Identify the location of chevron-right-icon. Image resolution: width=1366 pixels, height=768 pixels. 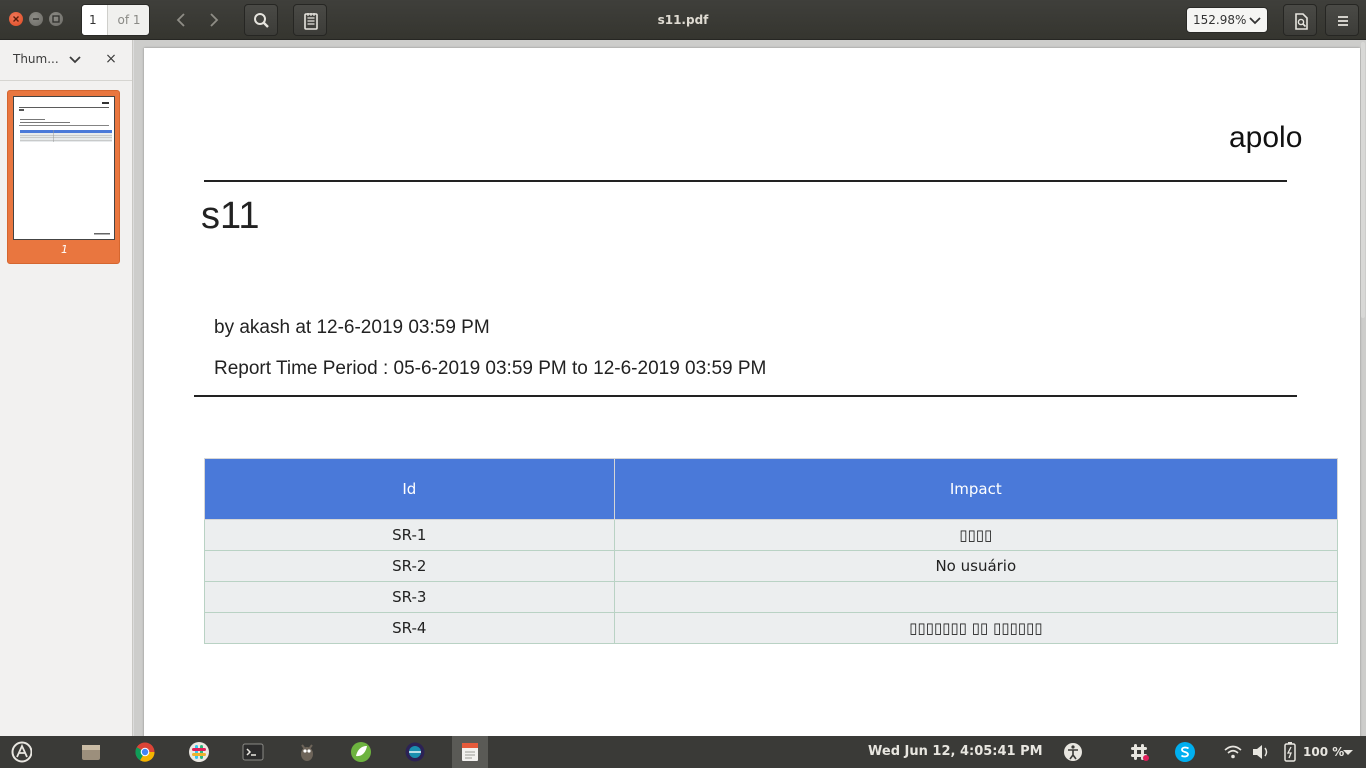
(214, 20).